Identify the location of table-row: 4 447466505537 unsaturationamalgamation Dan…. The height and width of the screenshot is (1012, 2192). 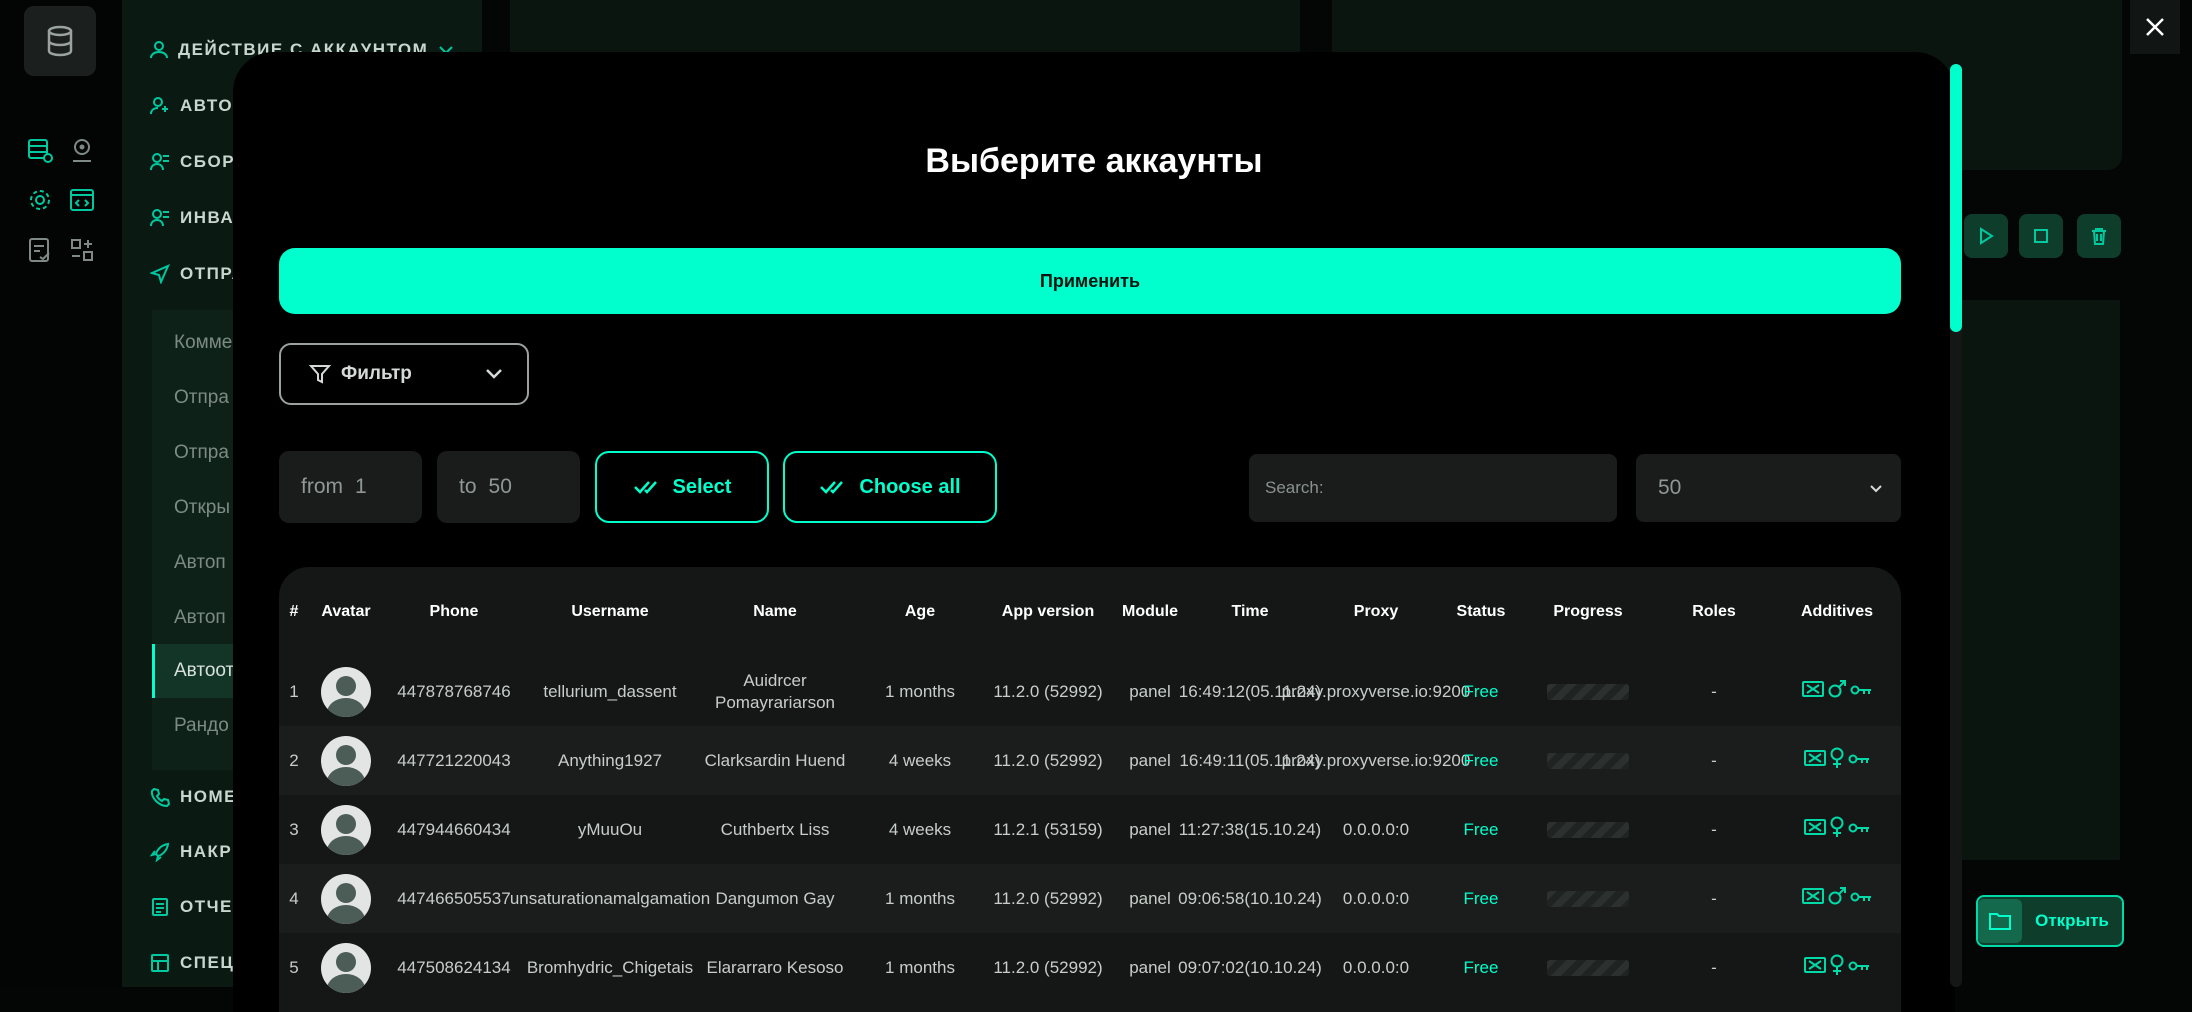
(1090, 898).